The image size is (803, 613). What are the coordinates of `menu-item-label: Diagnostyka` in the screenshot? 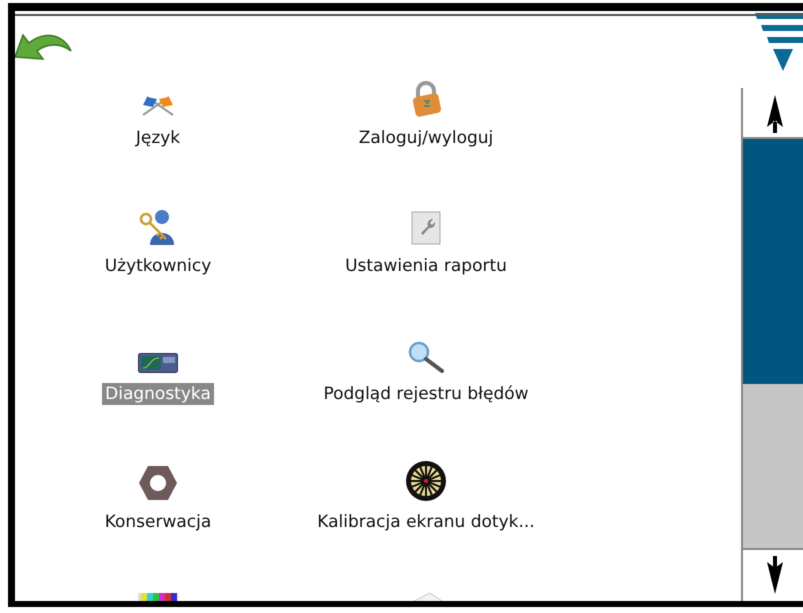 It's located at (158, 394).